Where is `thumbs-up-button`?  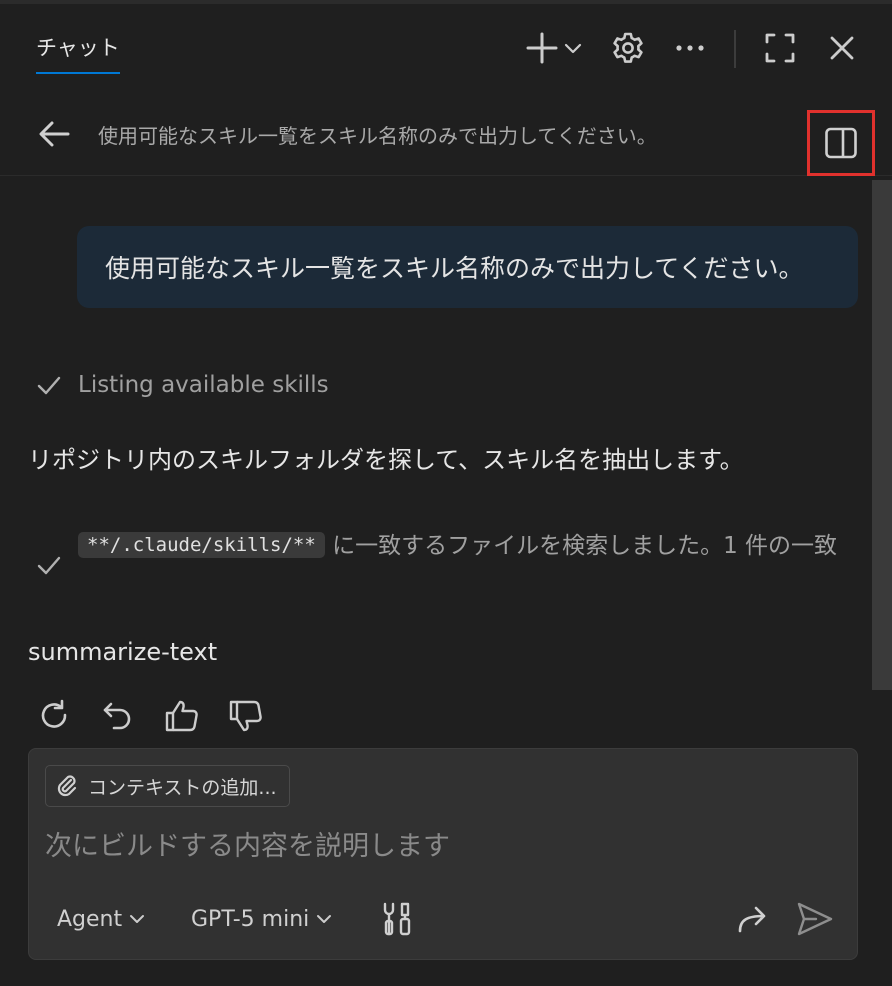
thumbs-up-button is located at coordinates (182, 716).